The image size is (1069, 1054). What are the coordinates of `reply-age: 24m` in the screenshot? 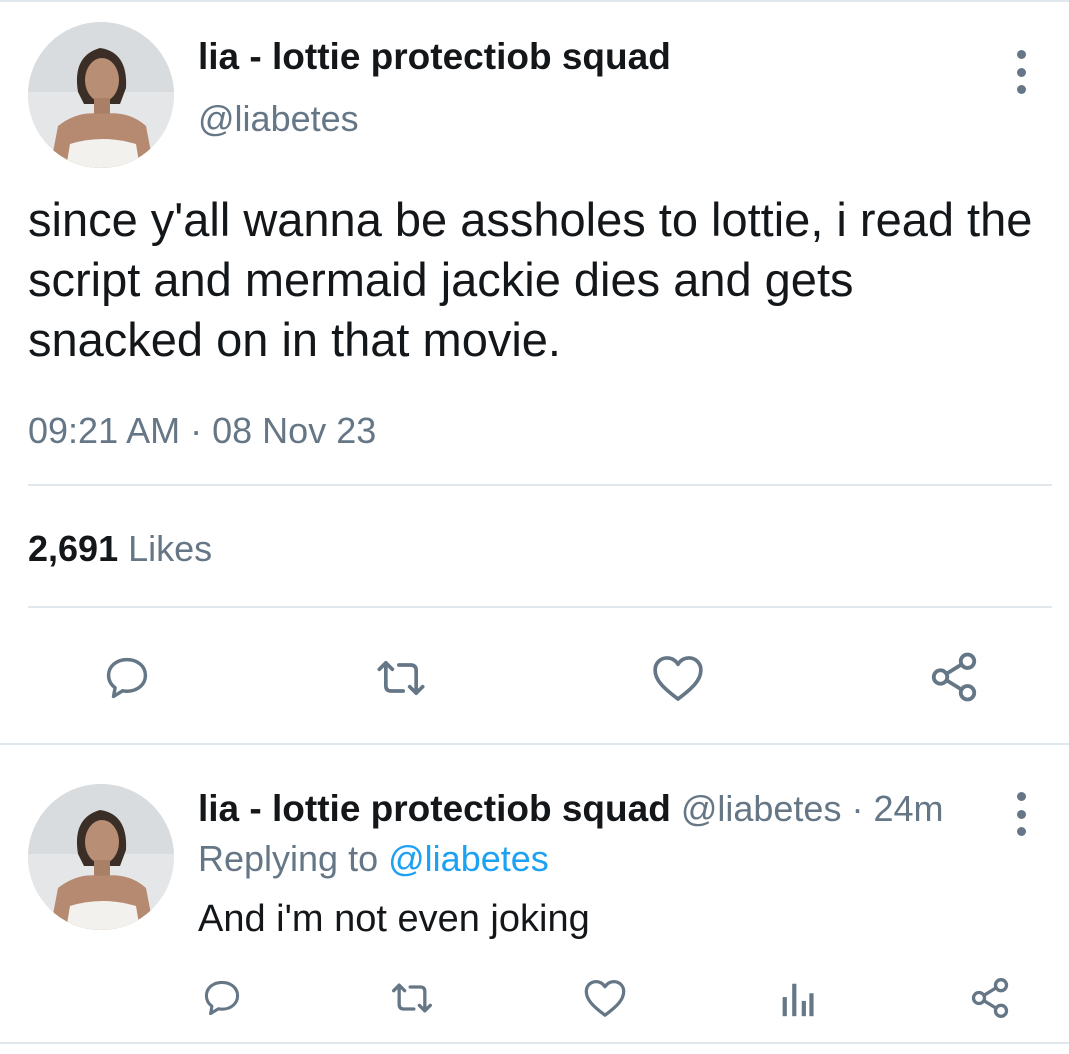 It's located at (908, 808).